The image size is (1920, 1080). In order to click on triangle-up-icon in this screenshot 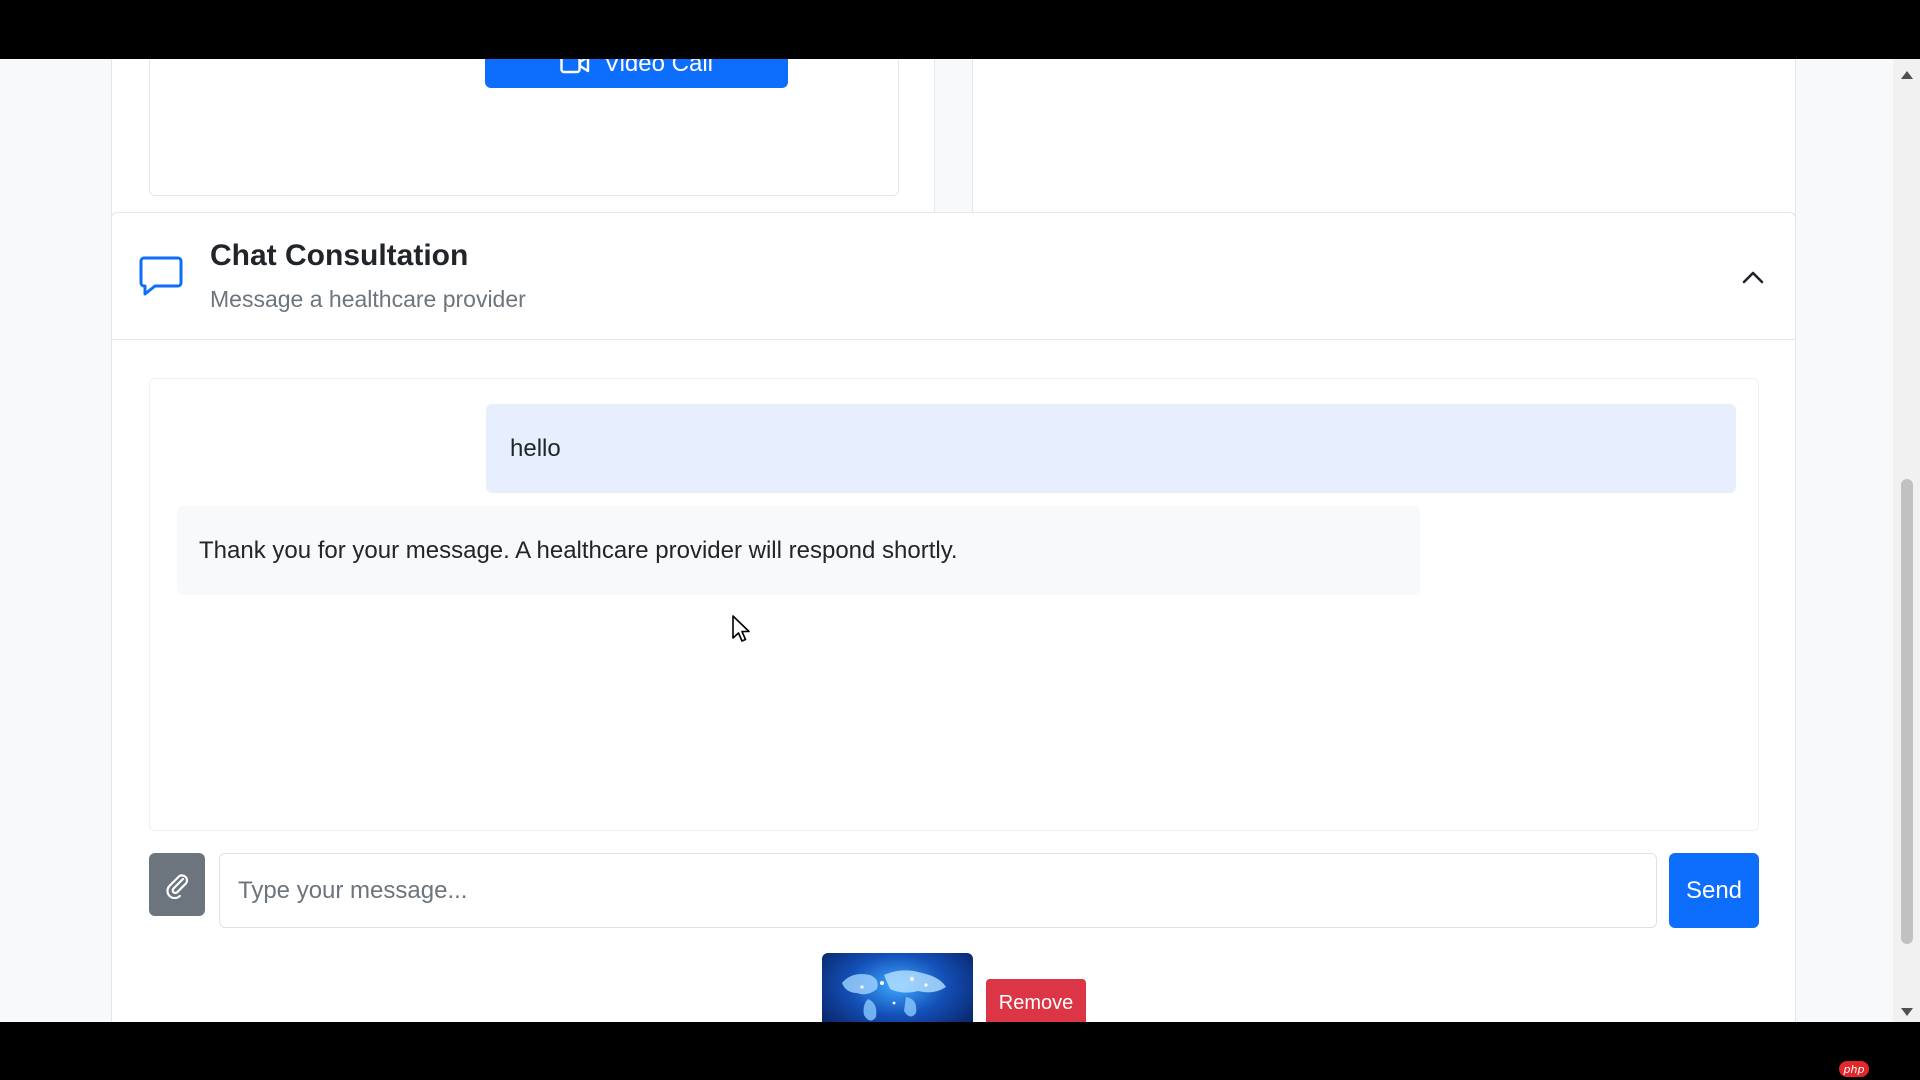, I will do `click(1906, 75)`.